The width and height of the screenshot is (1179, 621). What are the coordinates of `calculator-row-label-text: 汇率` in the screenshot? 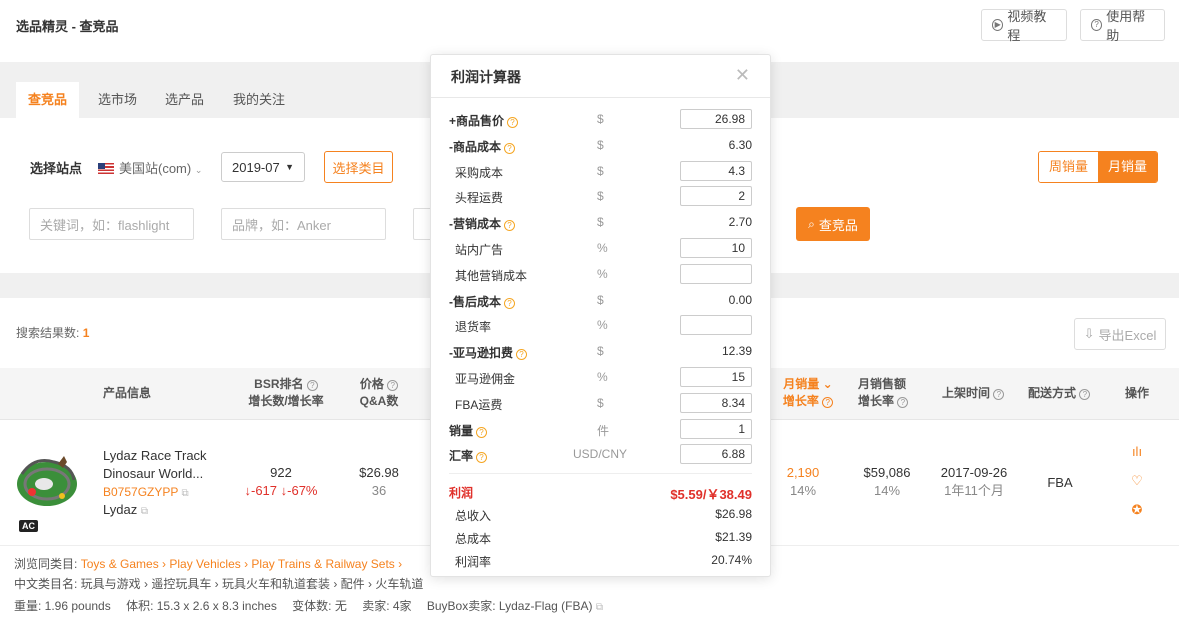 It's located at (461, 456).